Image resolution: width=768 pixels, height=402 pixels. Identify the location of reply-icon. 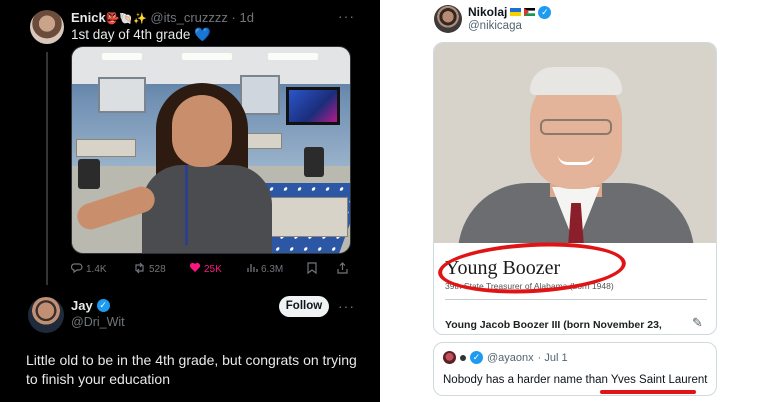
(76, 269).